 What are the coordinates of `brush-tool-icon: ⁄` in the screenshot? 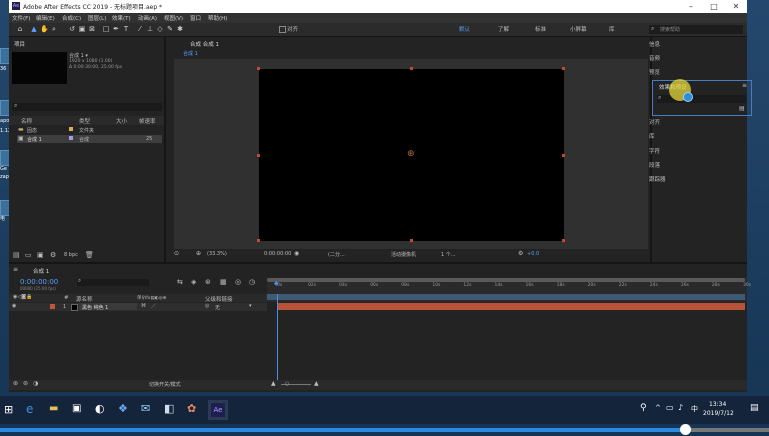 It's located at (140, 29).